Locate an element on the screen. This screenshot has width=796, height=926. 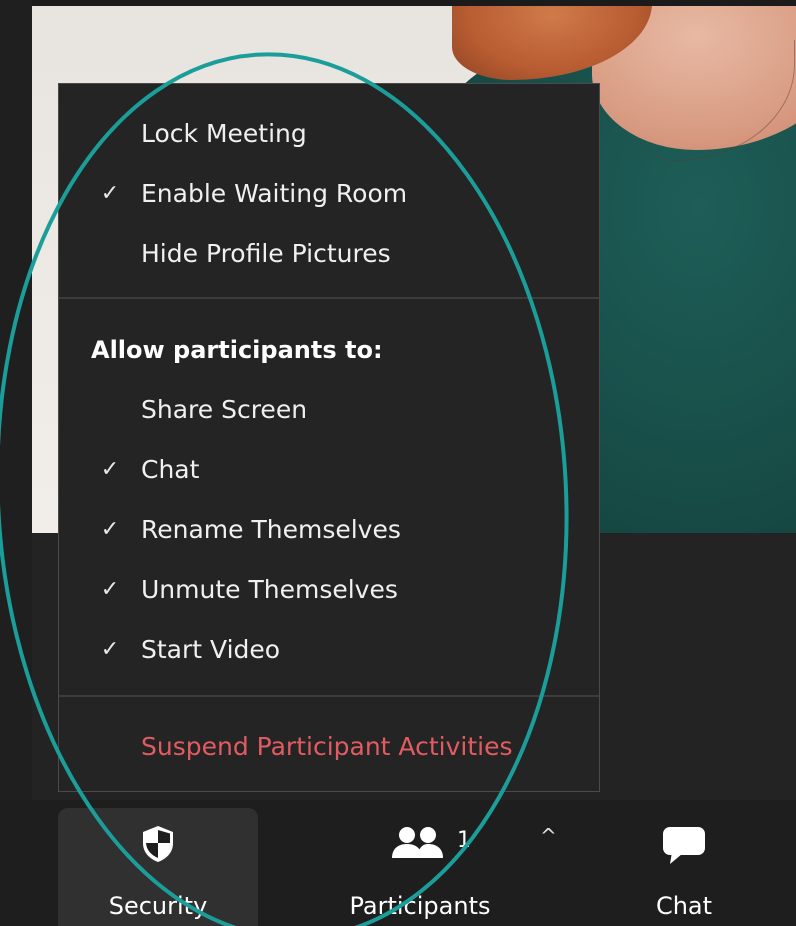
menu-item-label: Suspend Participant Activities is located at coordinates (327, 746).